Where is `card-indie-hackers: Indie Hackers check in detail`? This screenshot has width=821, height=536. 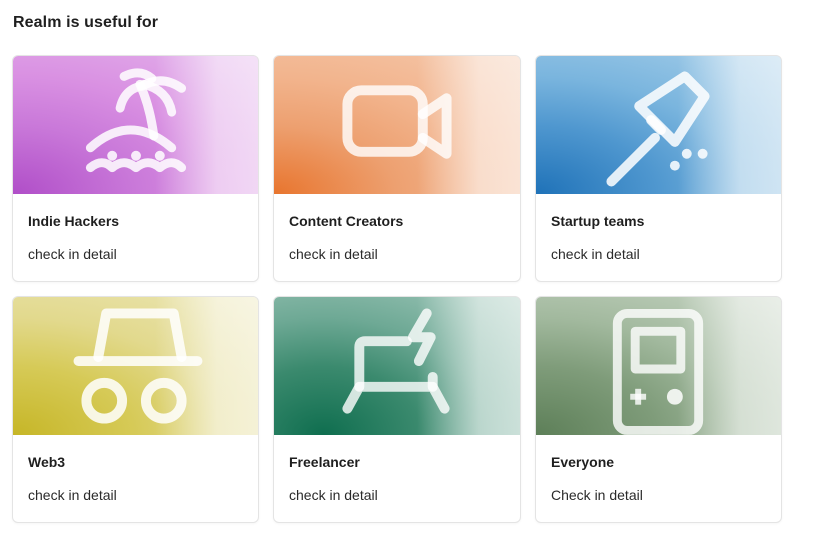
card-indie-hackers: Indie Hackers check in detail is located at coordinates (135, 168).